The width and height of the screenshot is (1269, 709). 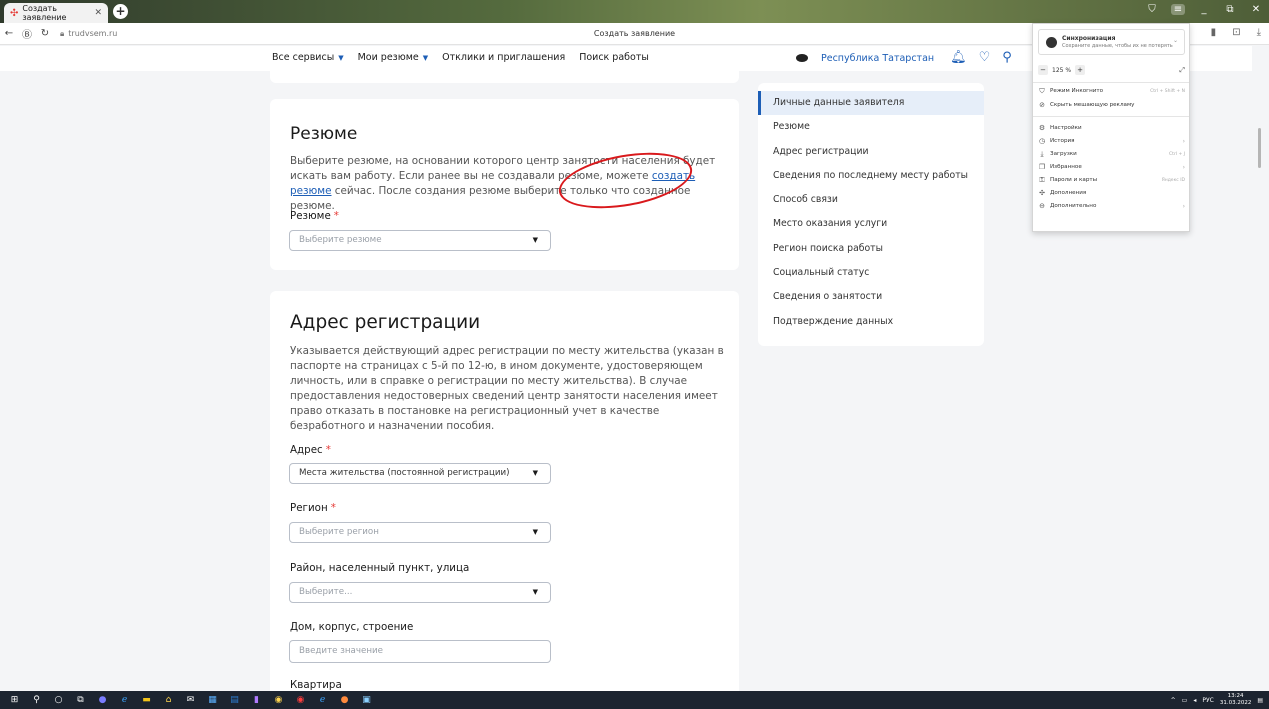 I want to click on fullscreen-icon: ⤢, so click(x=1182, y=70).